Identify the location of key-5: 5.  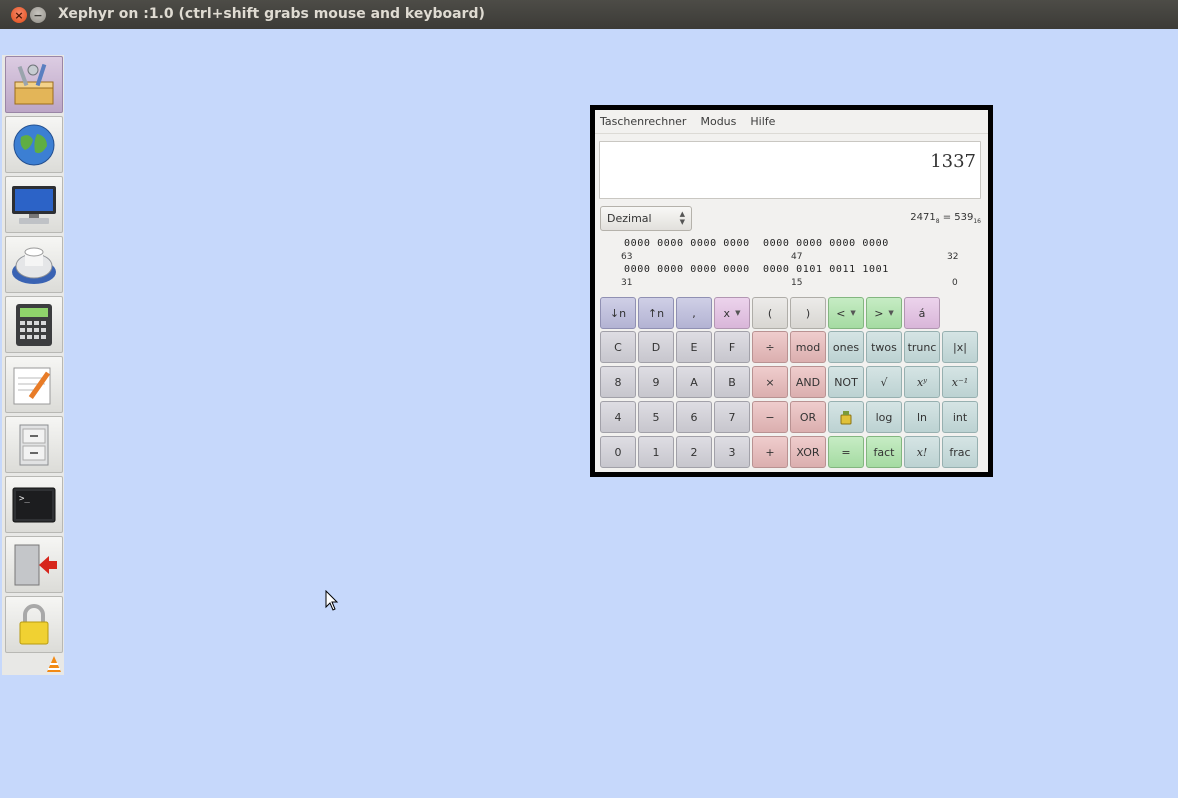
(656, 417).